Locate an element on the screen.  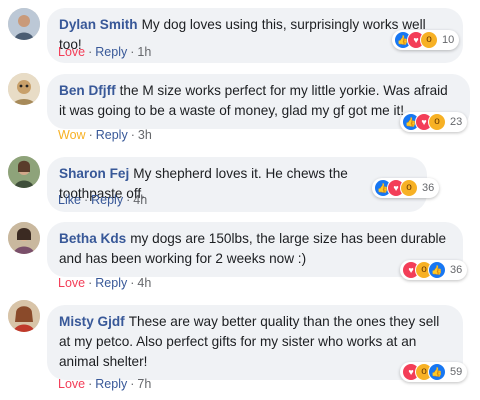
reaction-count: 10 is located at coordinates (448, 40).